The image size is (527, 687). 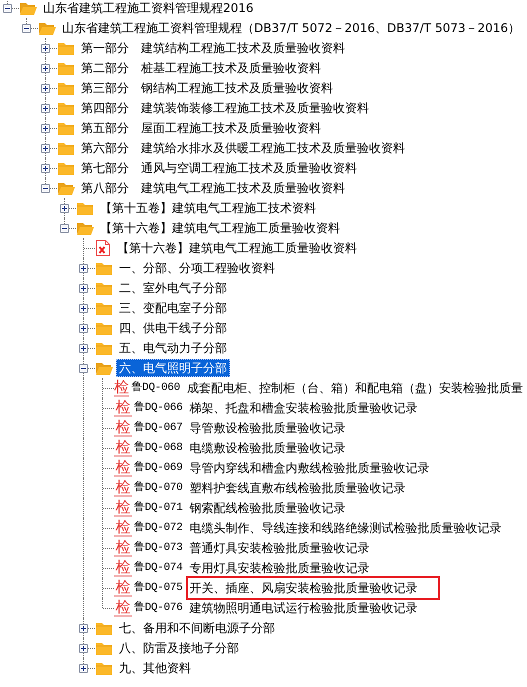 I want to click on tree-item: 第一部分 建筑结构工程施工技术及质量验收资料, so click(x=213, y=48).